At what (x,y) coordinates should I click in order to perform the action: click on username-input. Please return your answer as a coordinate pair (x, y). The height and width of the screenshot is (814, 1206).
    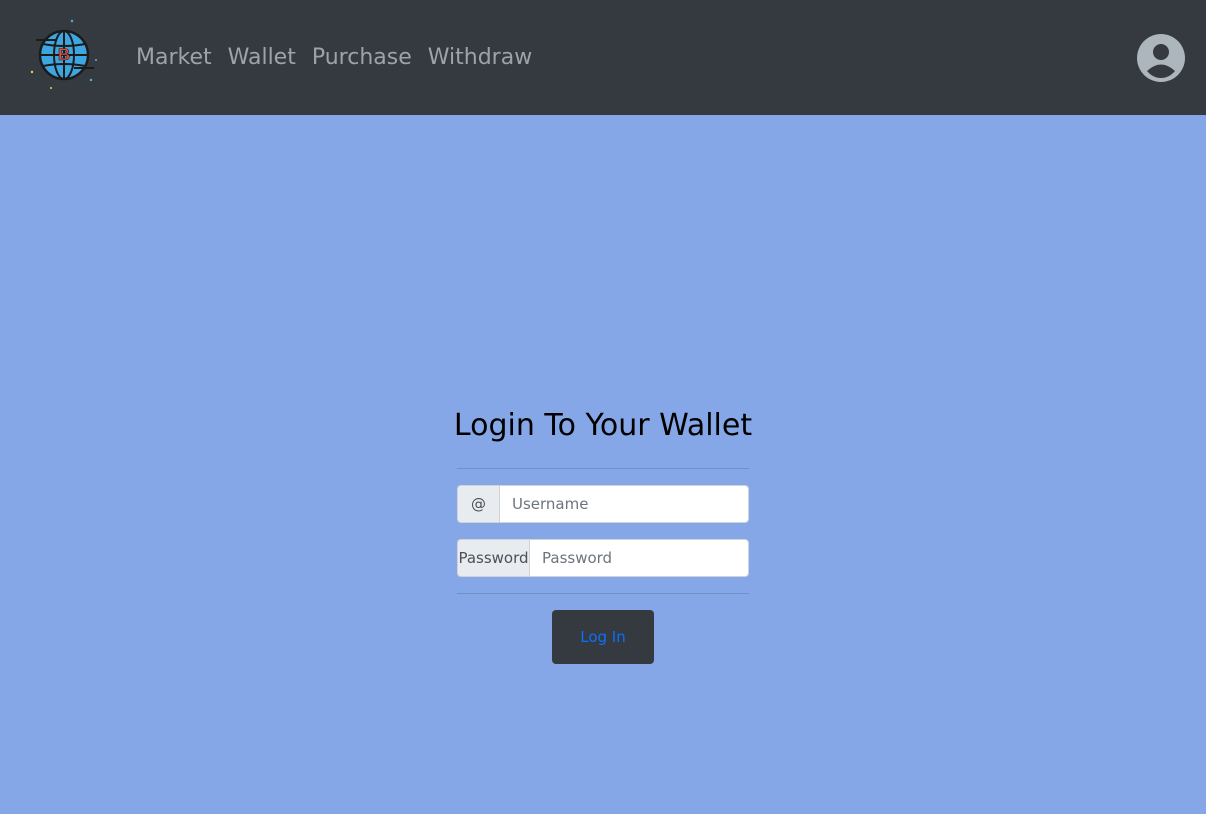
    Looking at the image, I should click on (624, 504).